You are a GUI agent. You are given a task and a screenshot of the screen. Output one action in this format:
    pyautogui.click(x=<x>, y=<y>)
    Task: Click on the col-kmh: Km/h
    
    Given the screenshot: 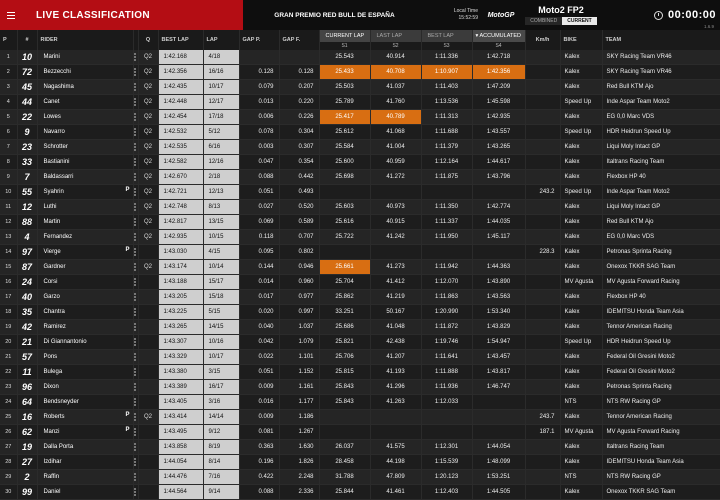 What is the action you would take?
    pyautogui.click(x=543, y=40)
    